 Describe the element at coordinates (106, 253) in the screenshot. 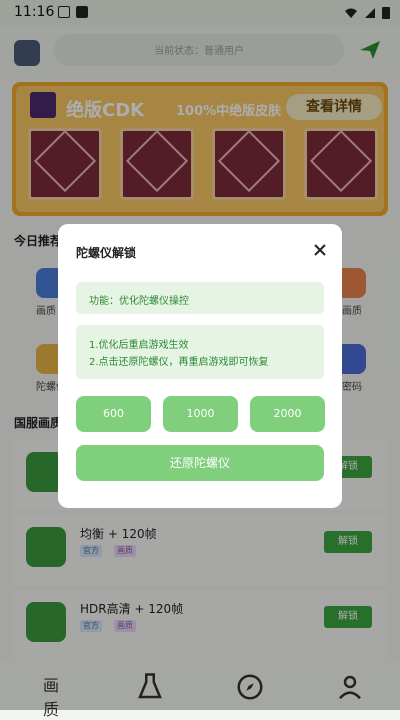

I see `dialog-title: 陀螺仪解锁` at that location.